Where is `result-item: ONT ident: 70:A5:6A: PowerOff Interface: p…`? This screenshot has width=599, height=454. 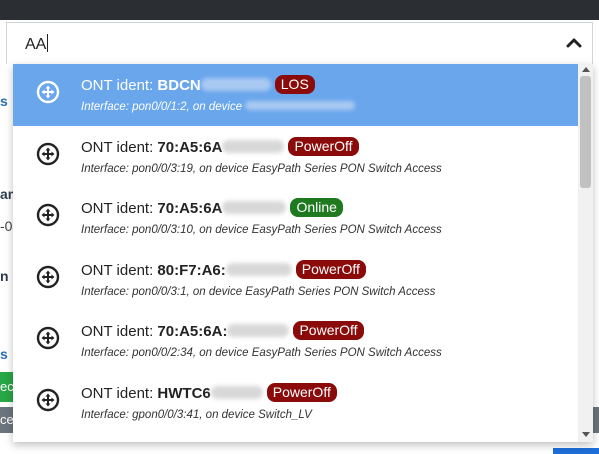
result-item: ONT ident: 70:A5:6A: PowerOff Interface: p… is located at coordinates (295, 341).